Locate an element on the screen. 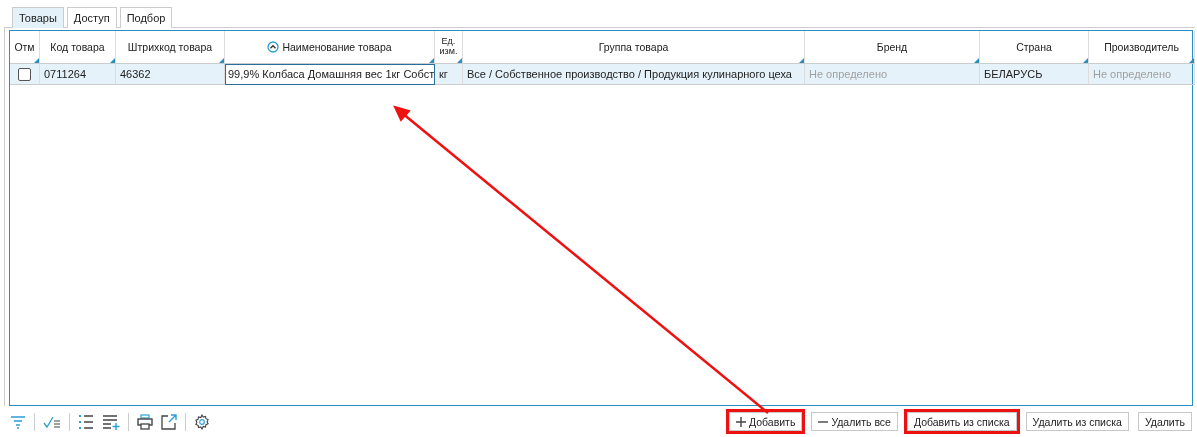  table-cell: кг is located at coordinates (449, 74).